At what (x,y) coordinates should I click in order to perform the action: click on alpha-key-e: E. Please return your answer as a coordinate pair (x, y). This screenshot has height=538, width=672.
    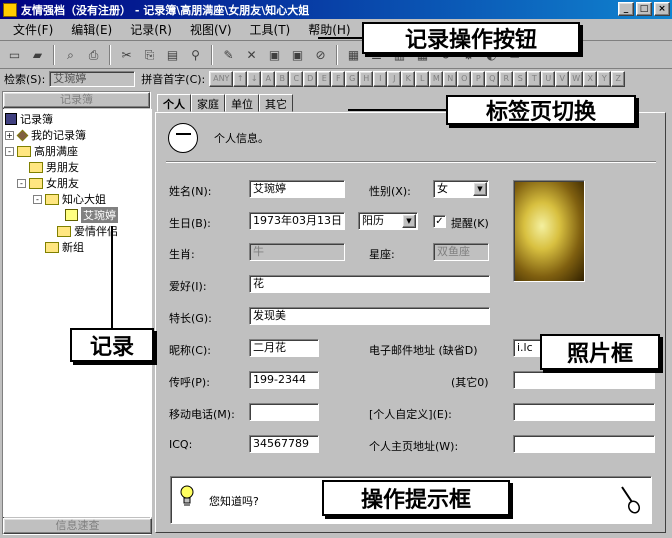
    Looking at the image, I should click on (324, 78).